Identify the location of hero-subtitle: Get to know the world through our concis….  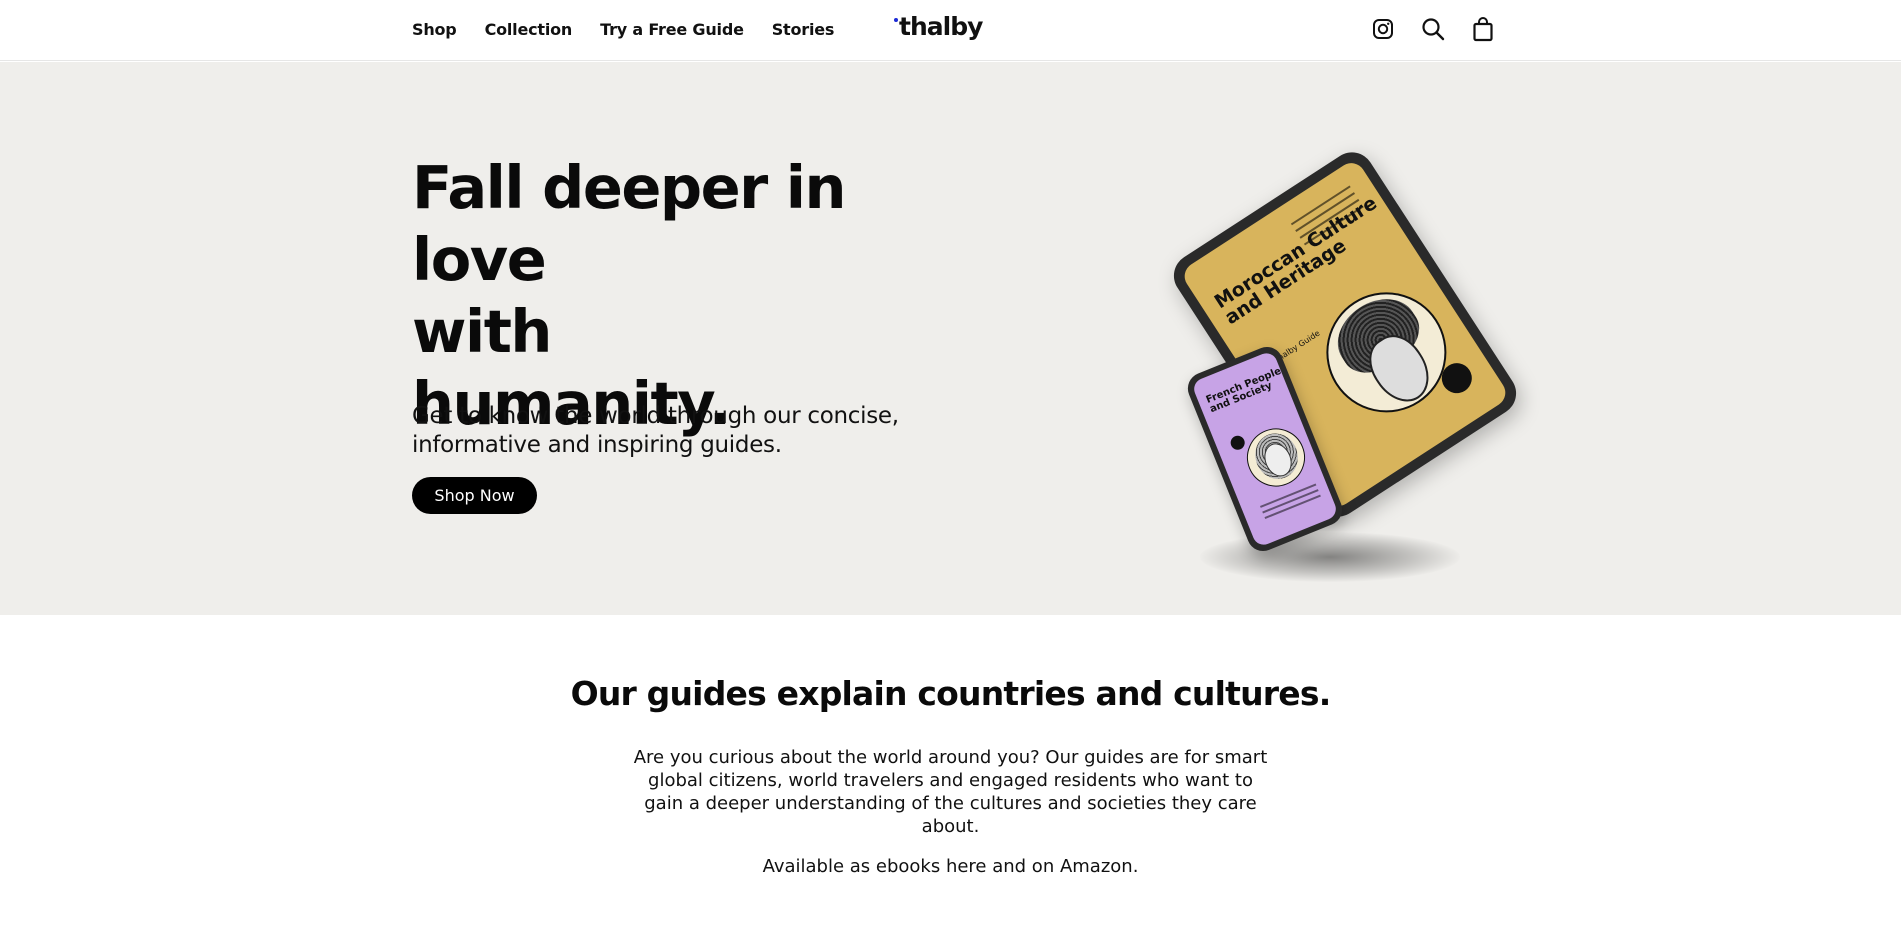
(655, 430).